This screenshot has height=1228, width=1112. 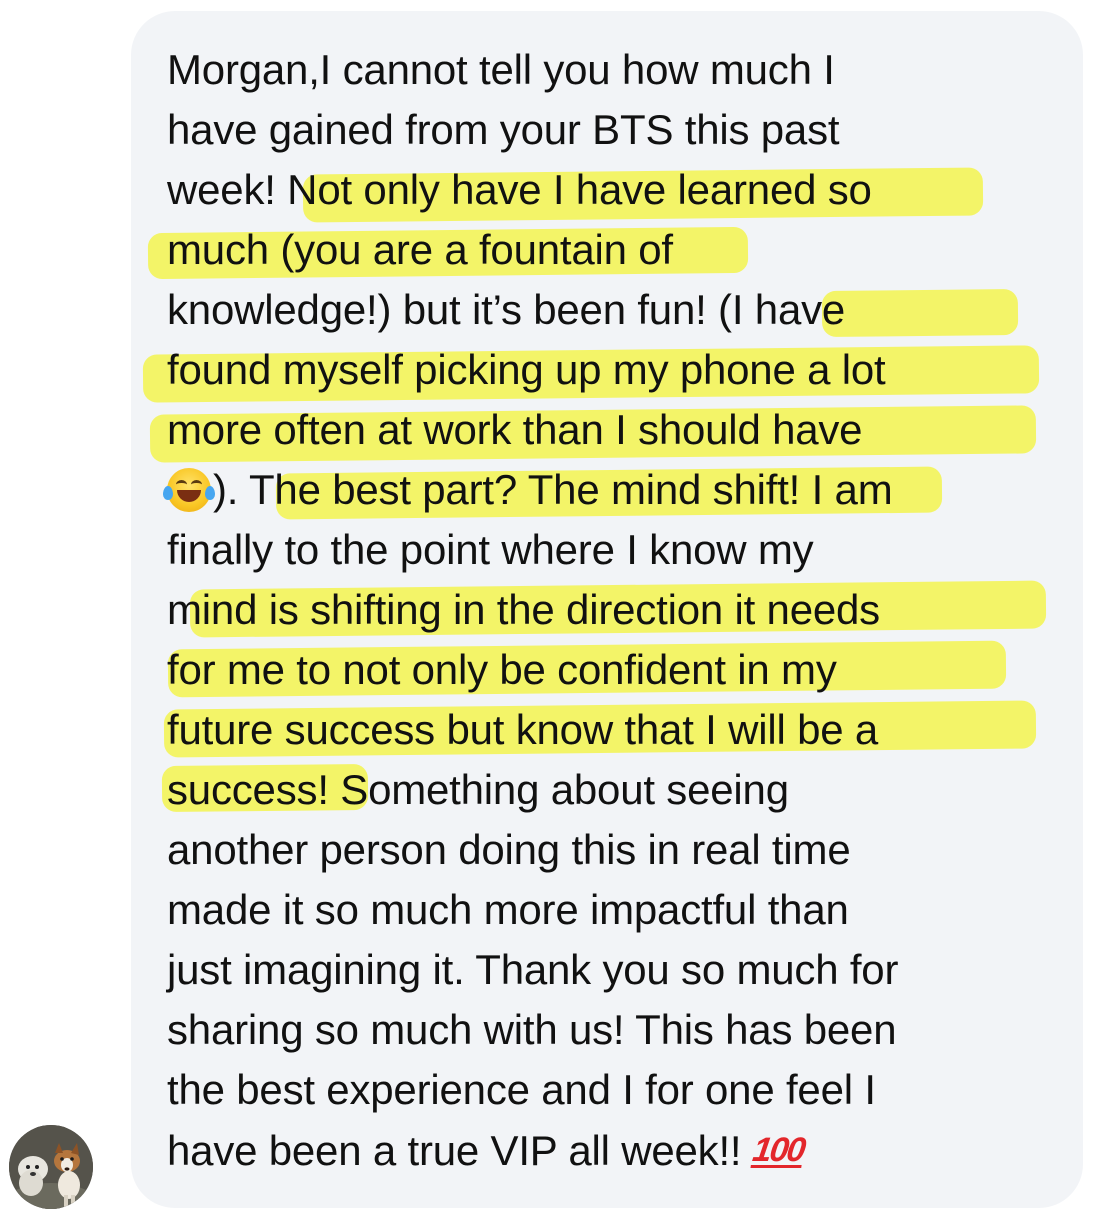 What do you see at coordinates (490, 549) in the screenshot?
I see `message-line: finally to the point where I know my` at bounding box center [490, 549].